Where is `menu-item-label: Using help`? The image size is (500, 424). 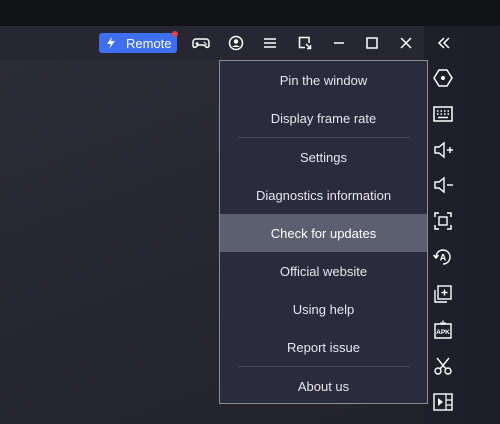 menu-item-label: Using help is located at coordinates (323, 309).